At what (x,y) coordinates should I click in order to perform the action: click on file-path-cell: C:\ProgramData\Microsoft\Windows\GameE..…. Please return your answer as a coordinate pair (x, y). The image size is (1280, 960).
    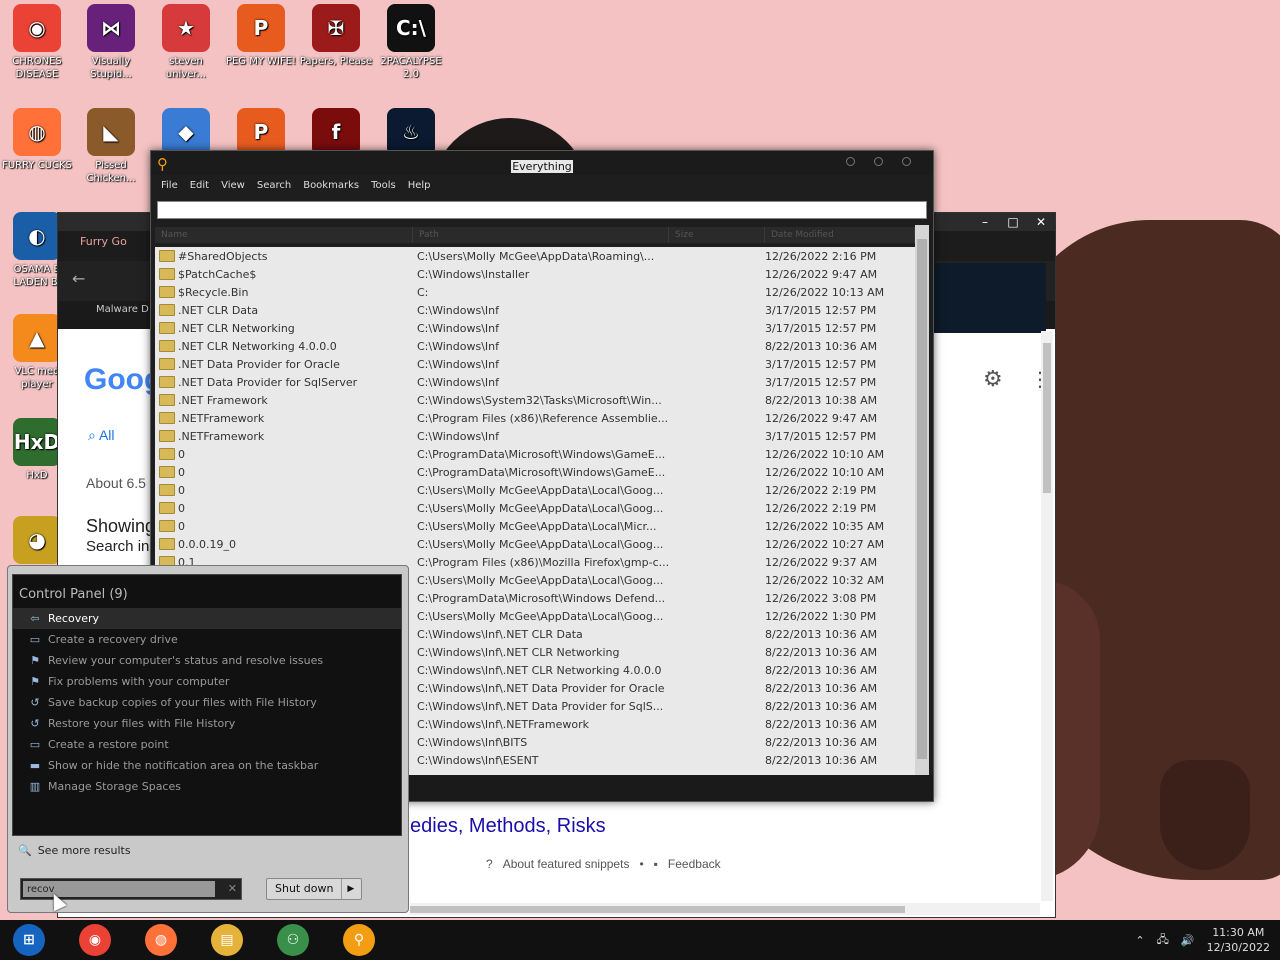
    Looking at the image, I should click on (541, 472).